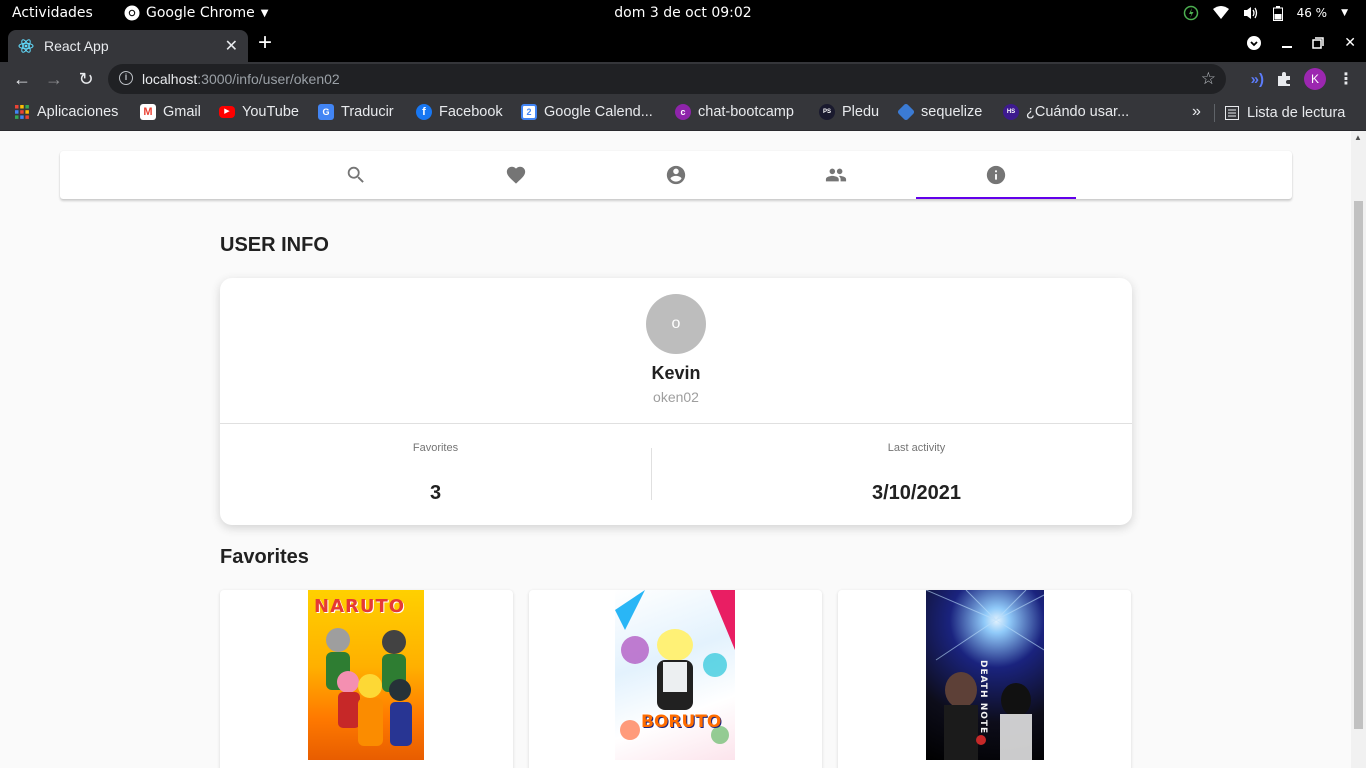 The image size is (1366, 768). I want to click on restore-icon, so click(1318, 42).